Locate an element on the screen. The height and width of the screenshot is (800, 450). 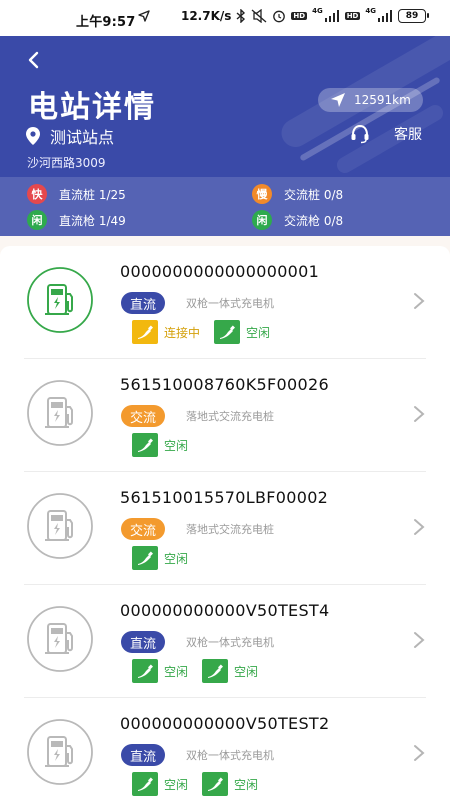
fast-badge: 快 is located at coordinates (37, 194).